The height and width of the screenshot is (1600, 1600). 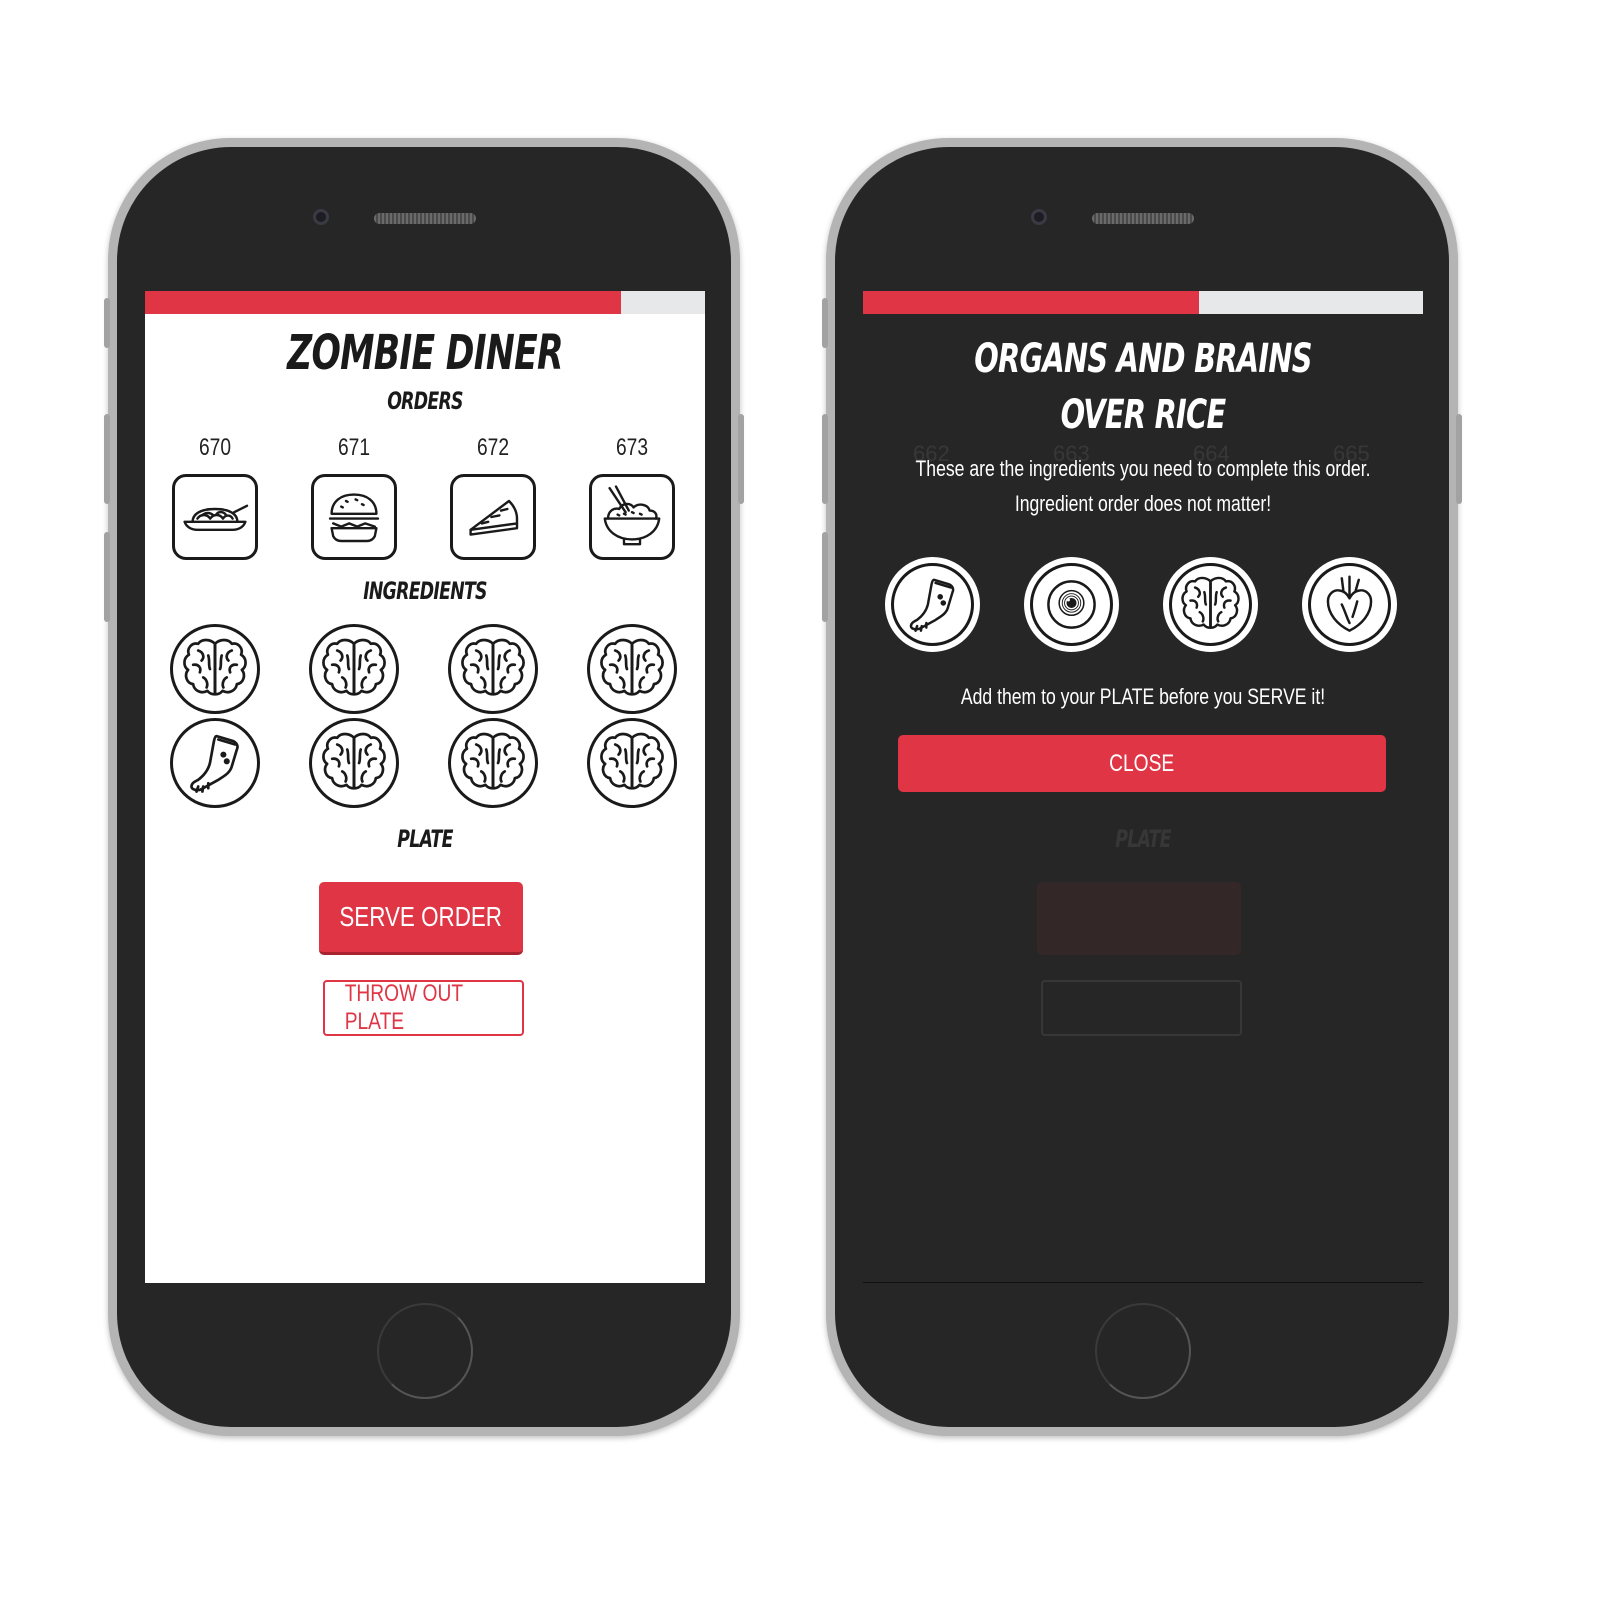 What do you see at coordinates (1141, 1008) in the screenshot?
I see `background-throw-button` at bounding box center [1141, 1008].